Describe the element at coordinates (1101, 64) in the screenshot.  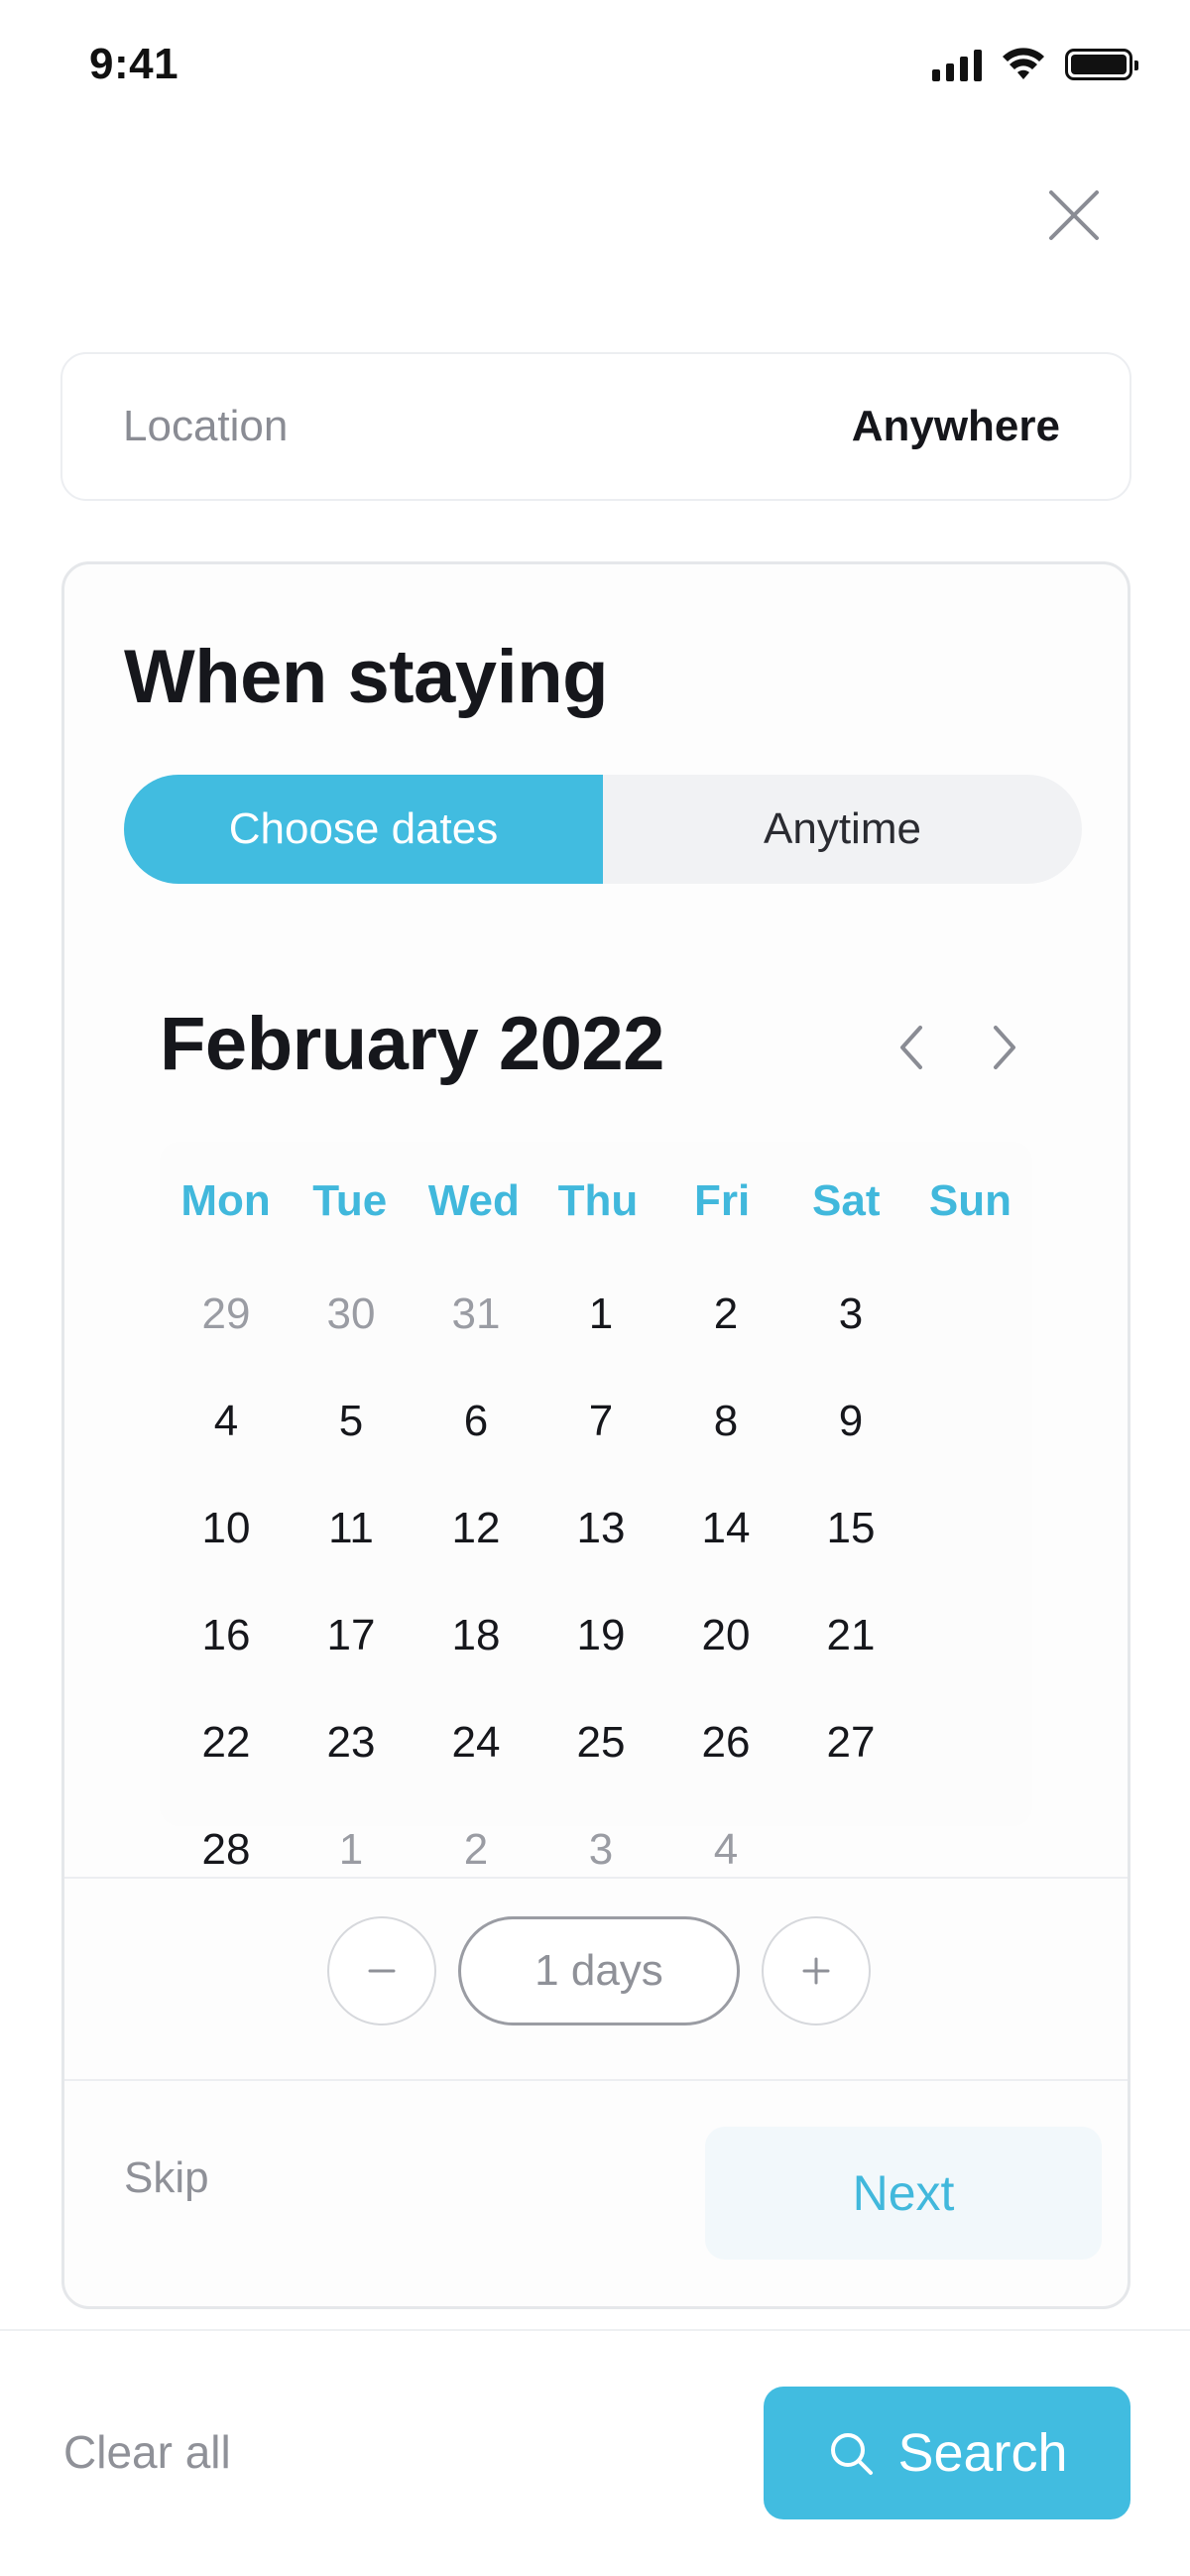
I see `battery-icon` at that location.